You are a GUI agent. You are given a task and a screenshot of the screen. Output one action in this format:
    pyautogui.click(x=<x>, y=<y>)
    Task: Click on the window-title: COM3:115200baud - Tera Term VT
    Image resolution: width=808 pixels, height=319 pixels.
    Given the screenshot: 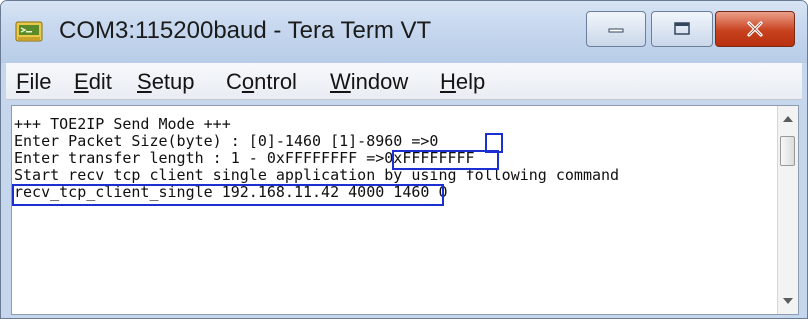 What is the action you would take?
    pyautogui.click(x=245, y=30)
    